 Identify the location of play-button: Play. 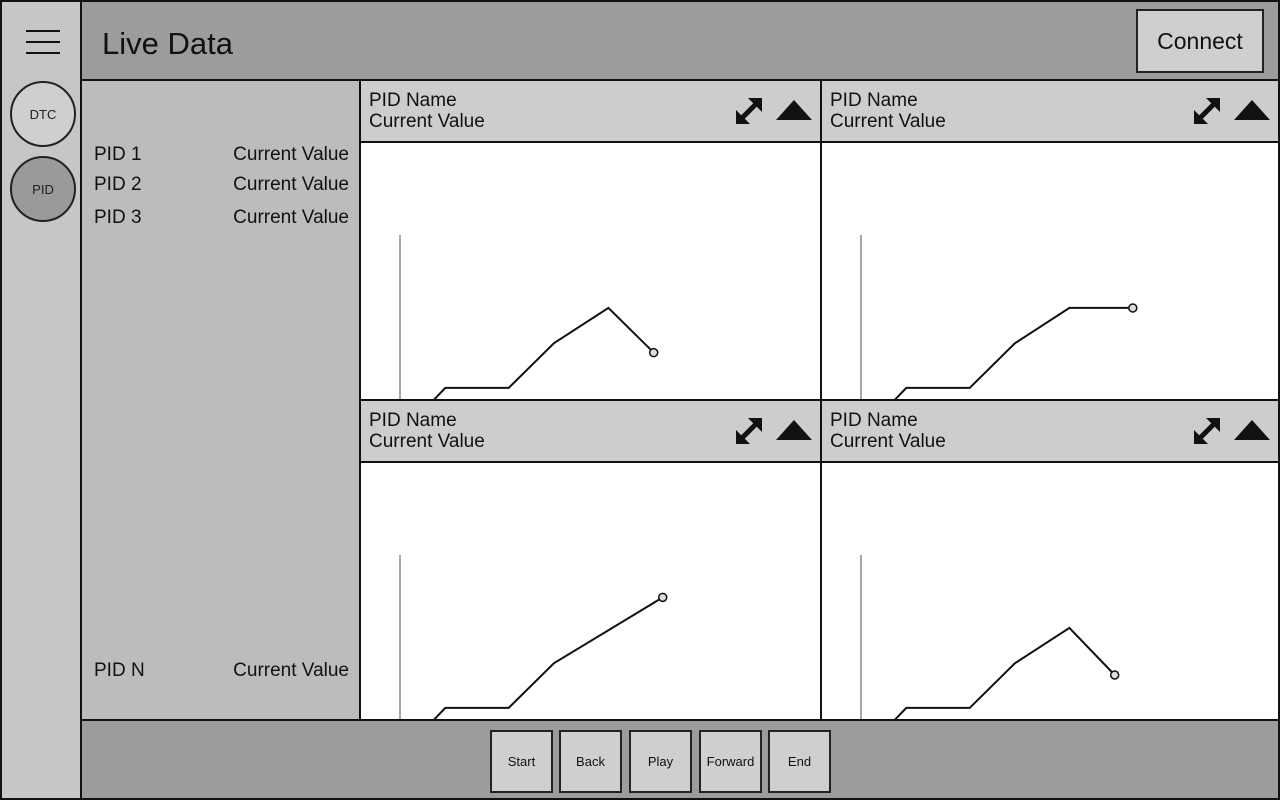
(660, 761).